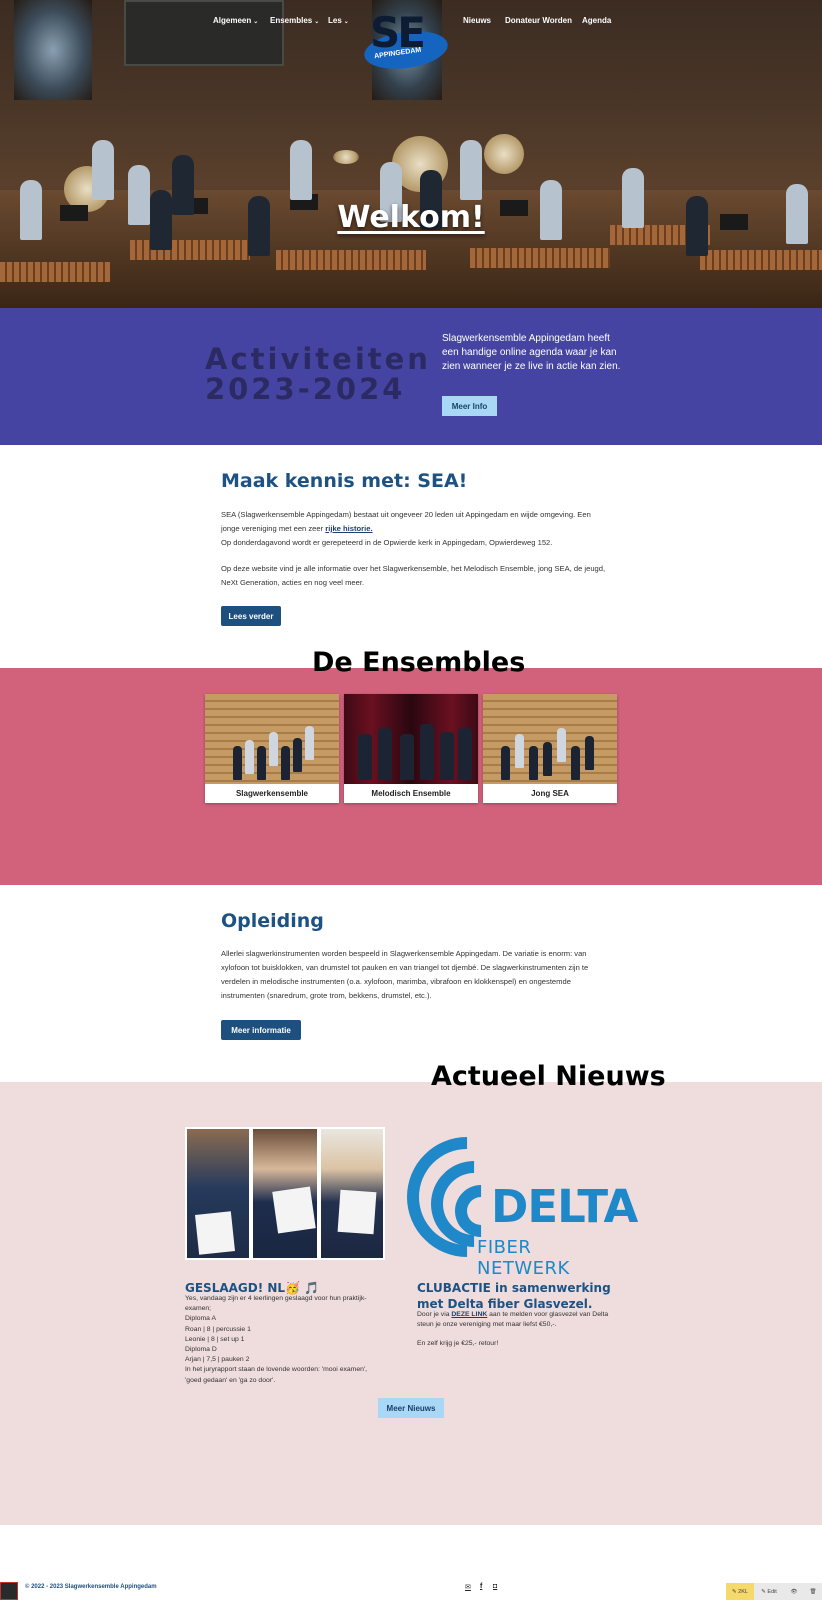 The width and height of the screenshot is (822, 1600). What do you see at coordinates (468, 1587) in the screenshot?
I see `mail-icon: ✉` at bounding box center [468, 1587].